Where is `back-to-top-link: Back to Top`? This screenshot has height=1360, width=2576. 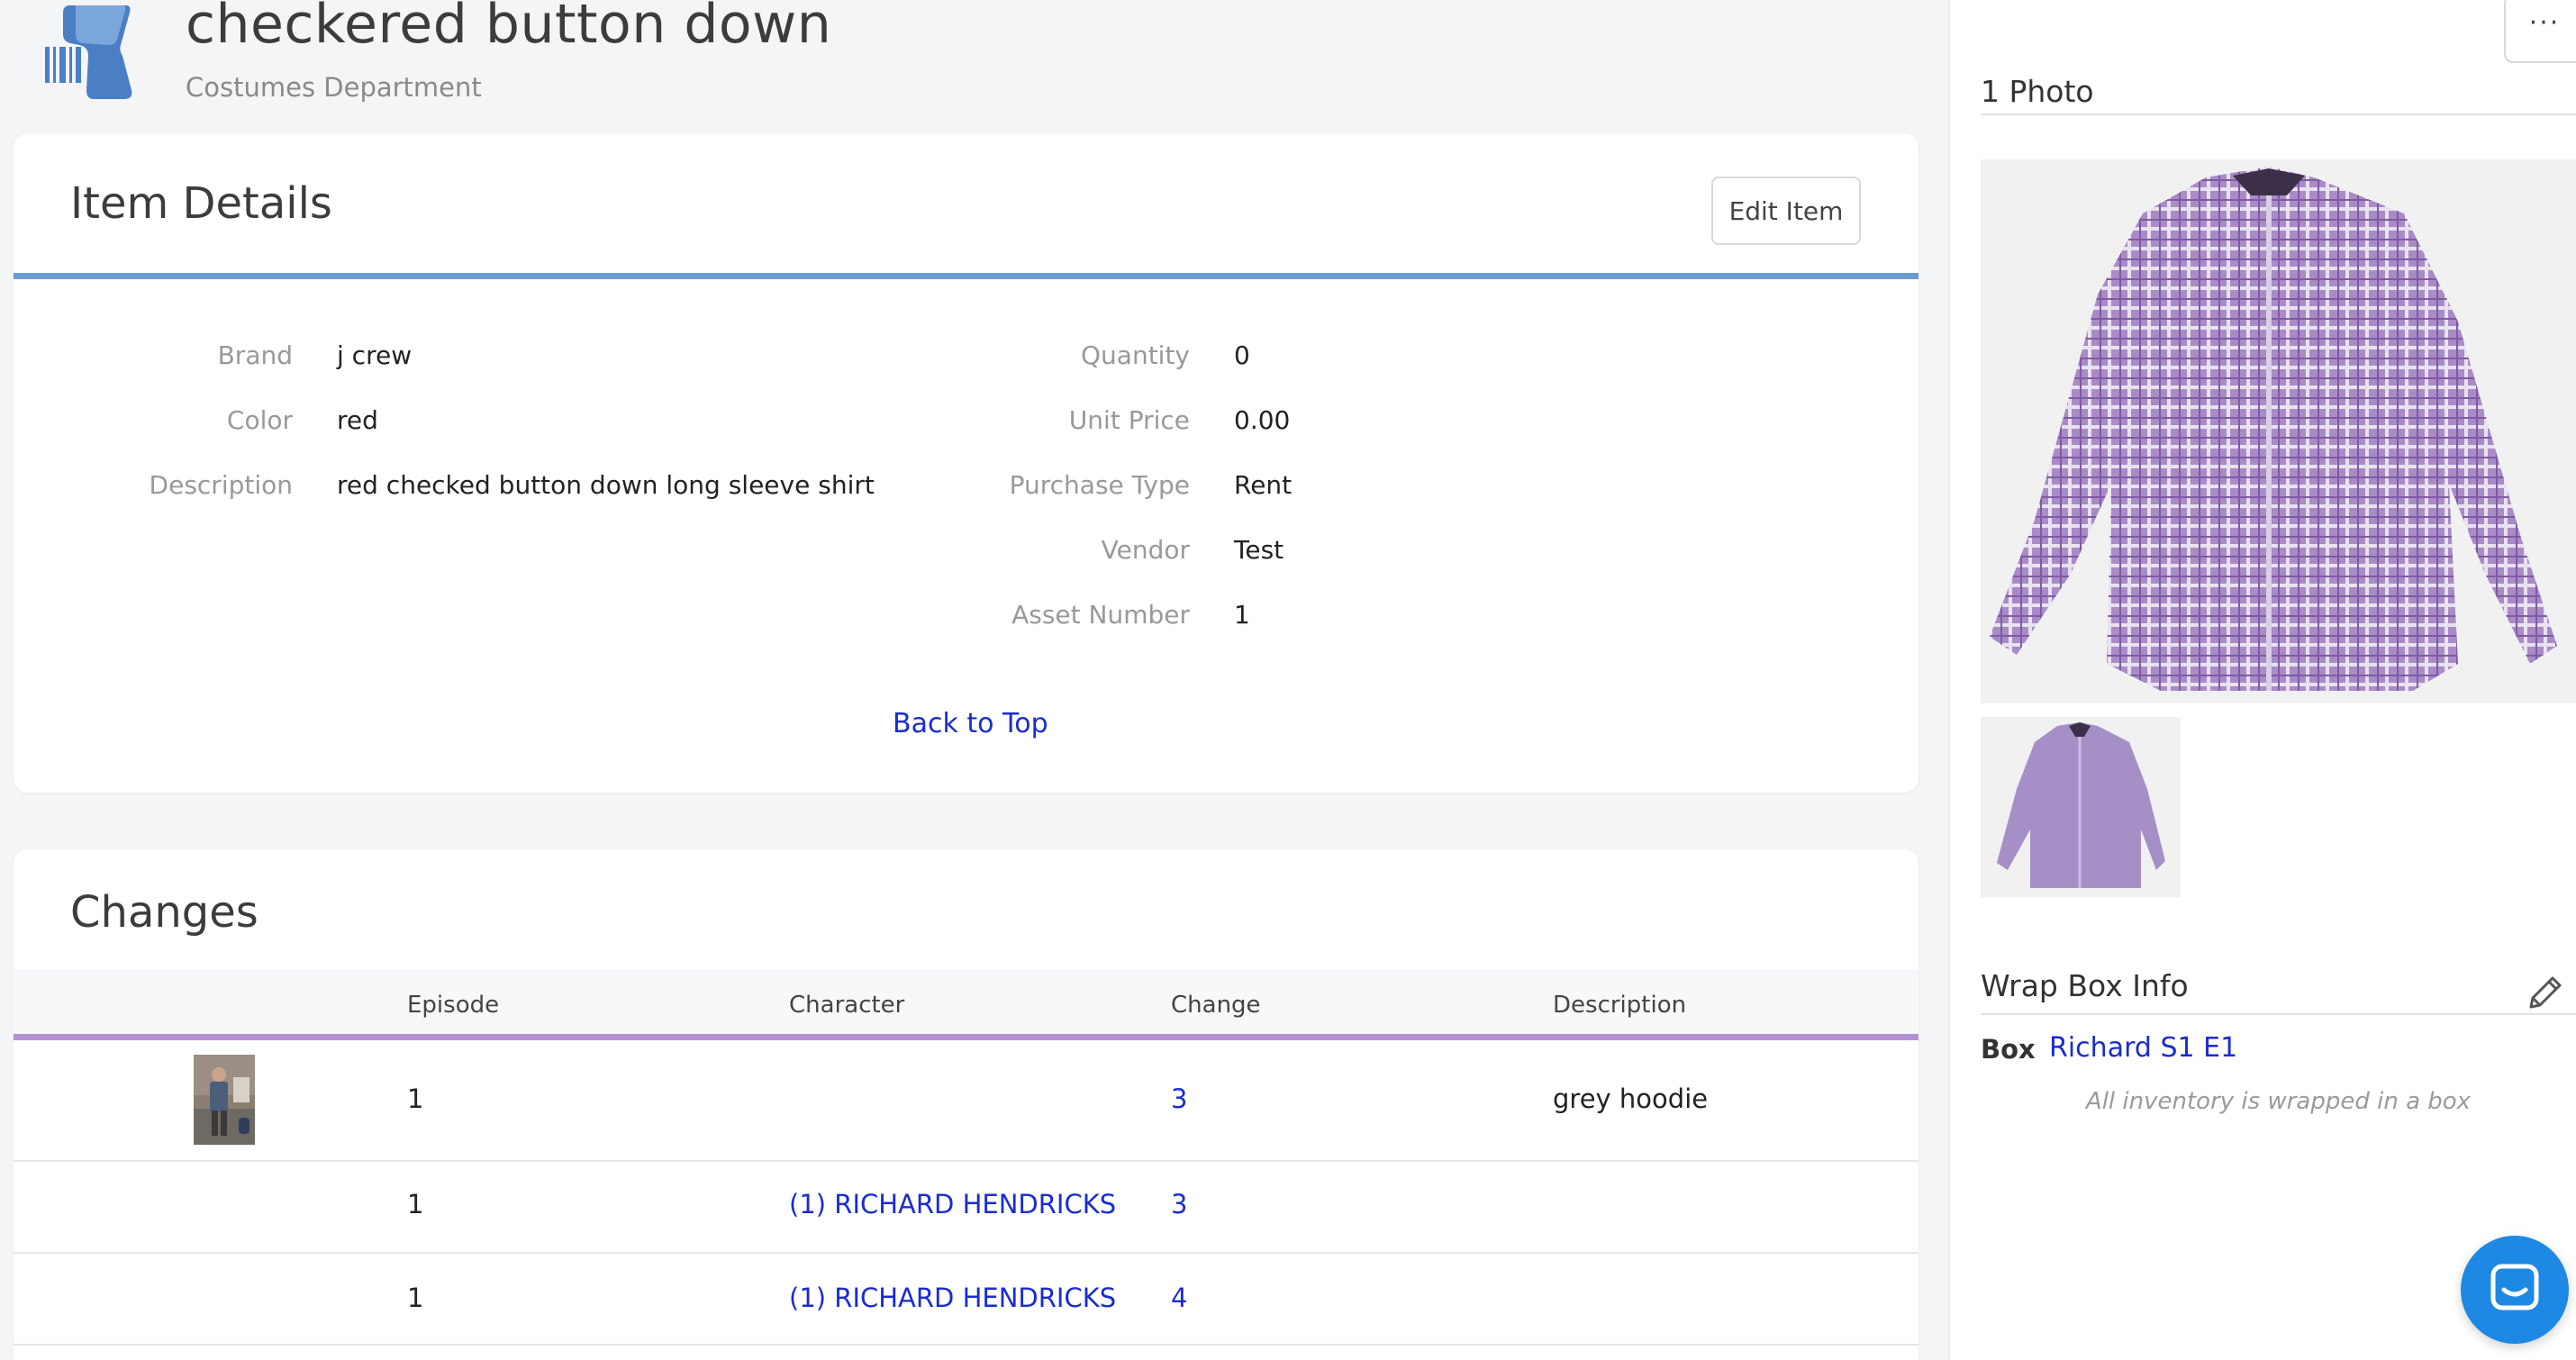
back-to-top-link: Back to Top is located at coordinates (970, 723).